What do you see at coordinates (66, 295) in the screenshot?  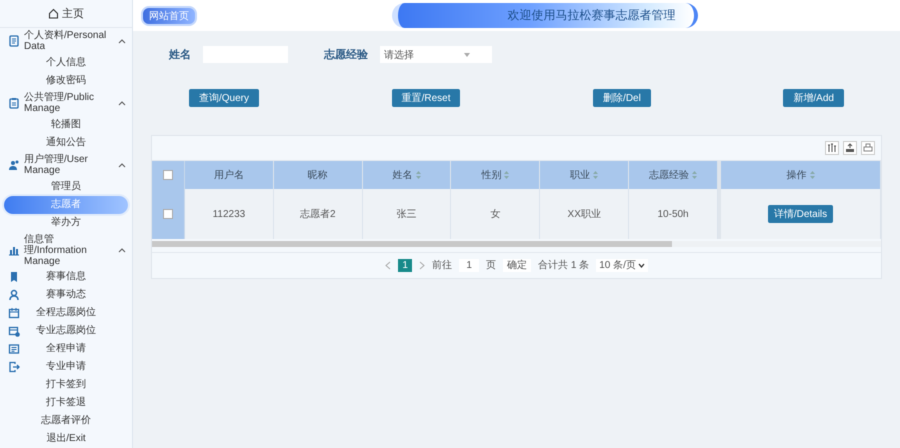 I see `menu-item: 赛事动态` at bounding box center [66, 295].